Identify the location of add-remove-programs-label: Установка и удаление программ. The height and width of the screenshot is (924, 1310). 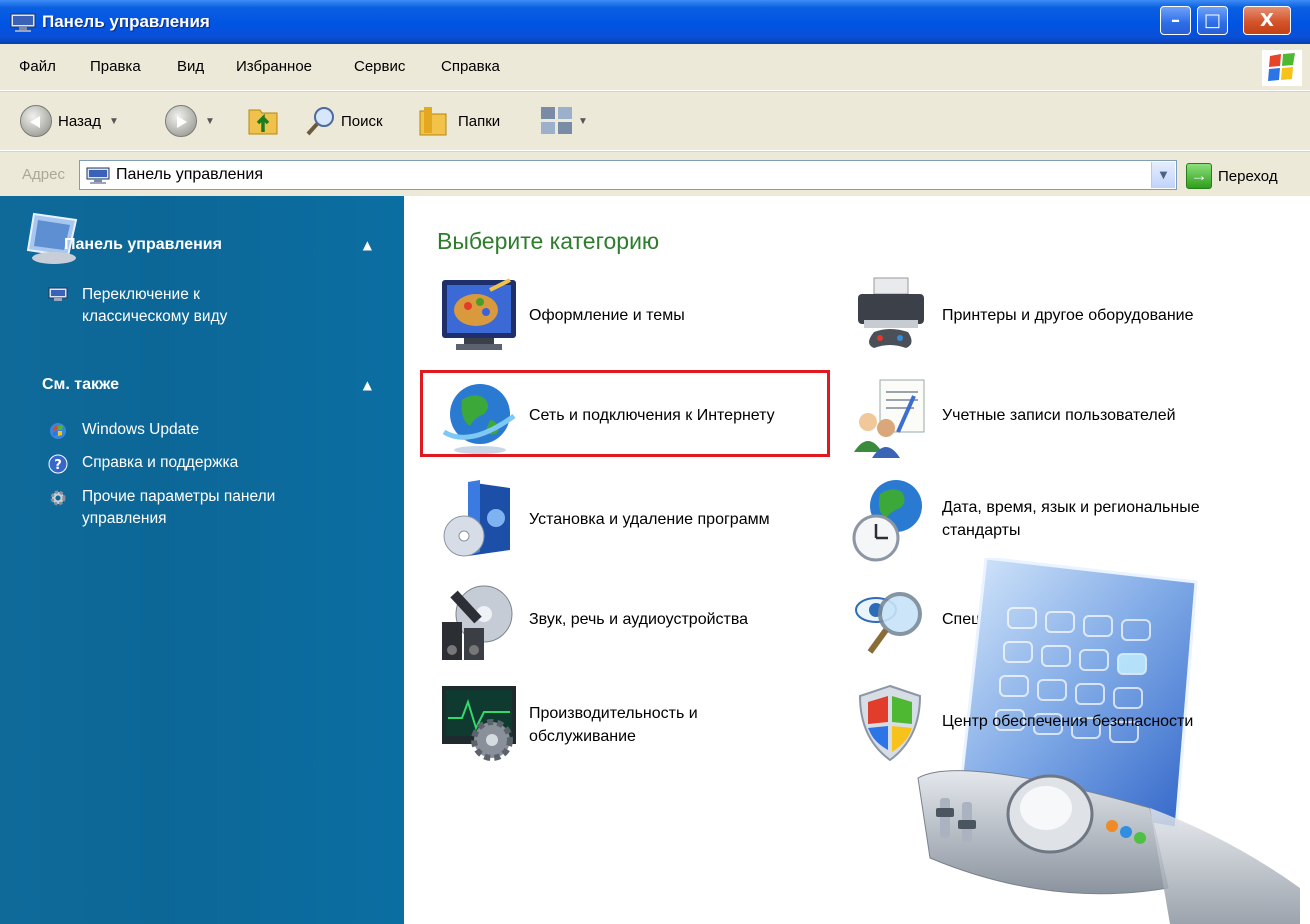
(649, 519).